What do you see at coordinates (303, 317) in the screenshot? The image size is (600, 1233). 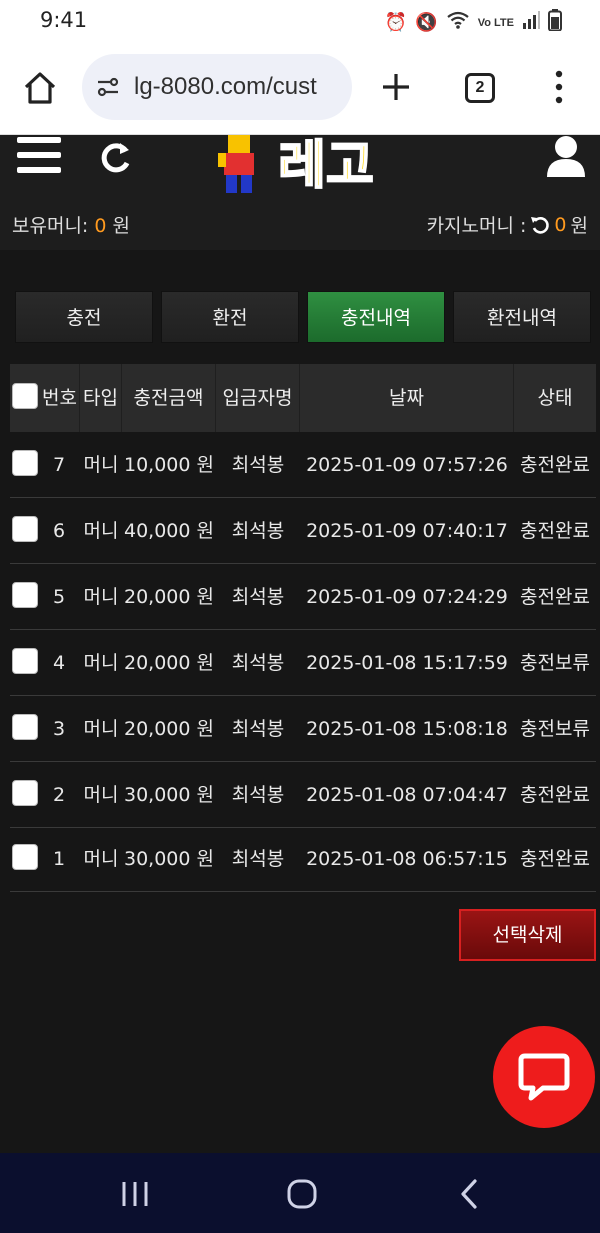 I see `wallet-tabs: 충전 환전 충전내역 환전내역` at bounding box center [303, 317].